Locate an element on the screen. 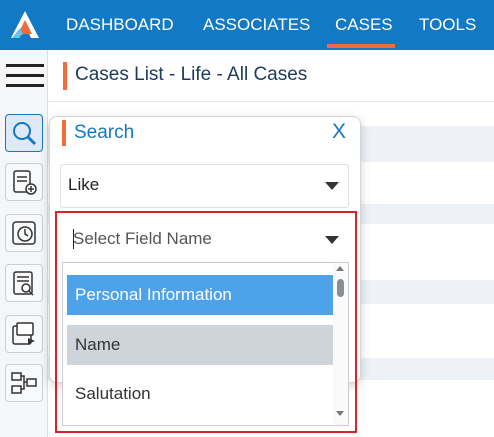  close-icon: X is located at coordinates (339, 132).